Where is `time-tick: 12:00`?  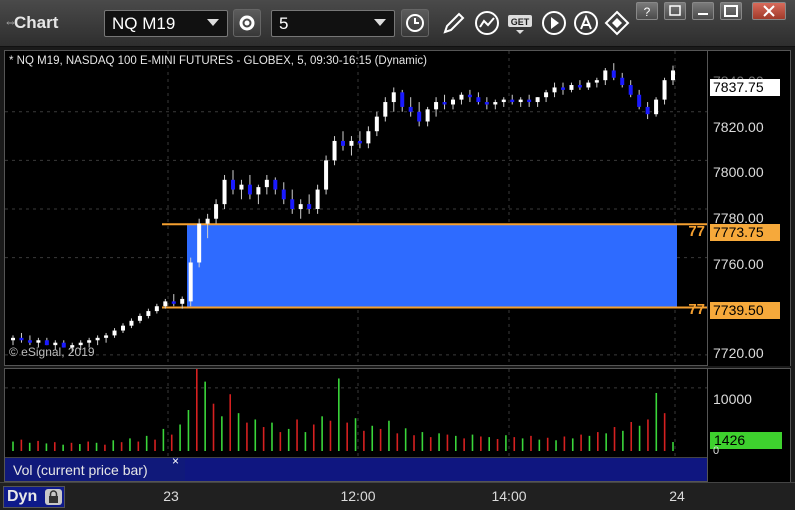
time-tick: 12:00 is located at coordinates (358, 496).